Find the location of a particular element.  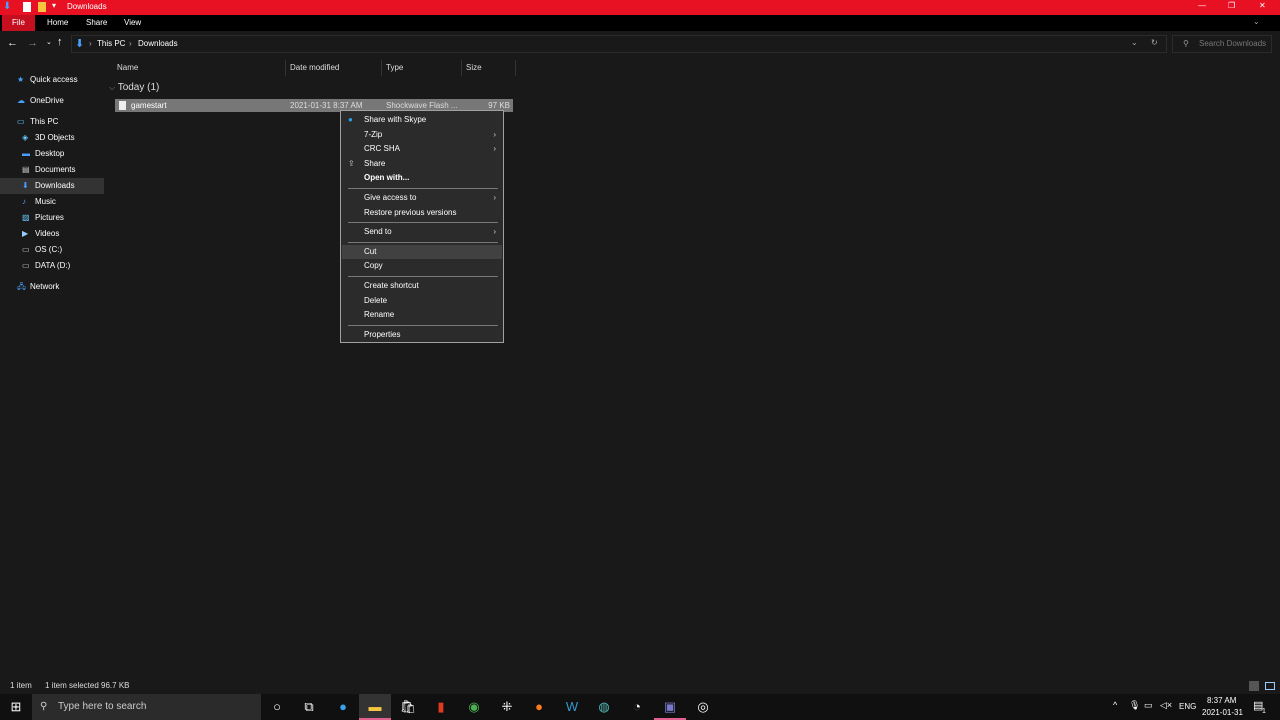

app-icon: W is located at coordinates (572, 707).